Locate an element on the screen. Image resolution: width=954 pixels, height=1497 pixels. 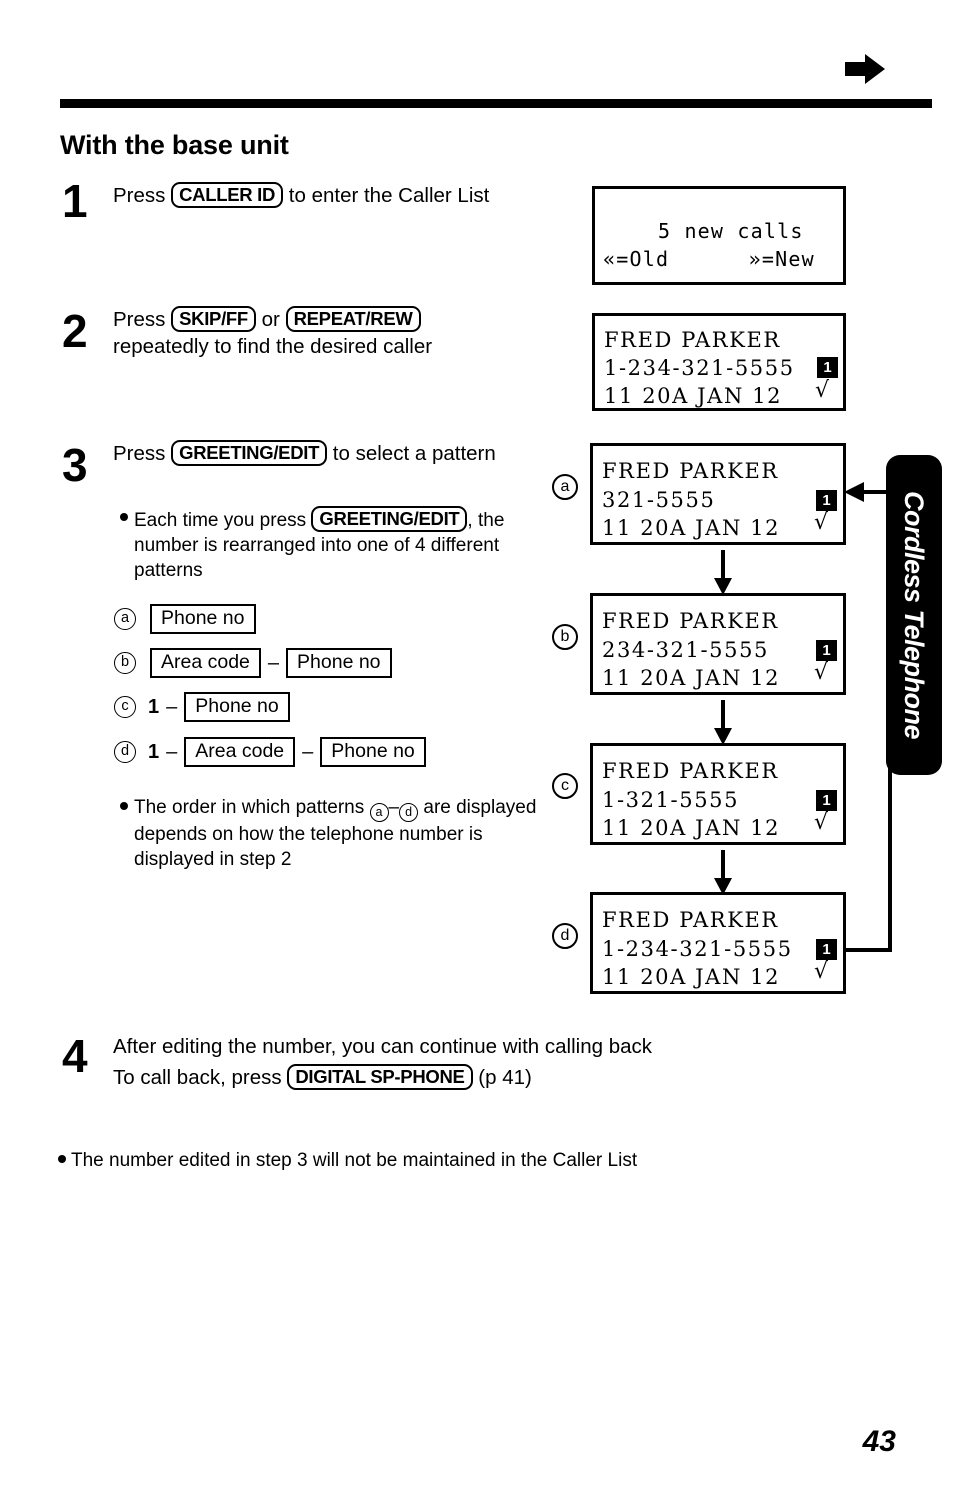
lcd-step2-line1: FRED PARKER is located at coordinates (692, 340).